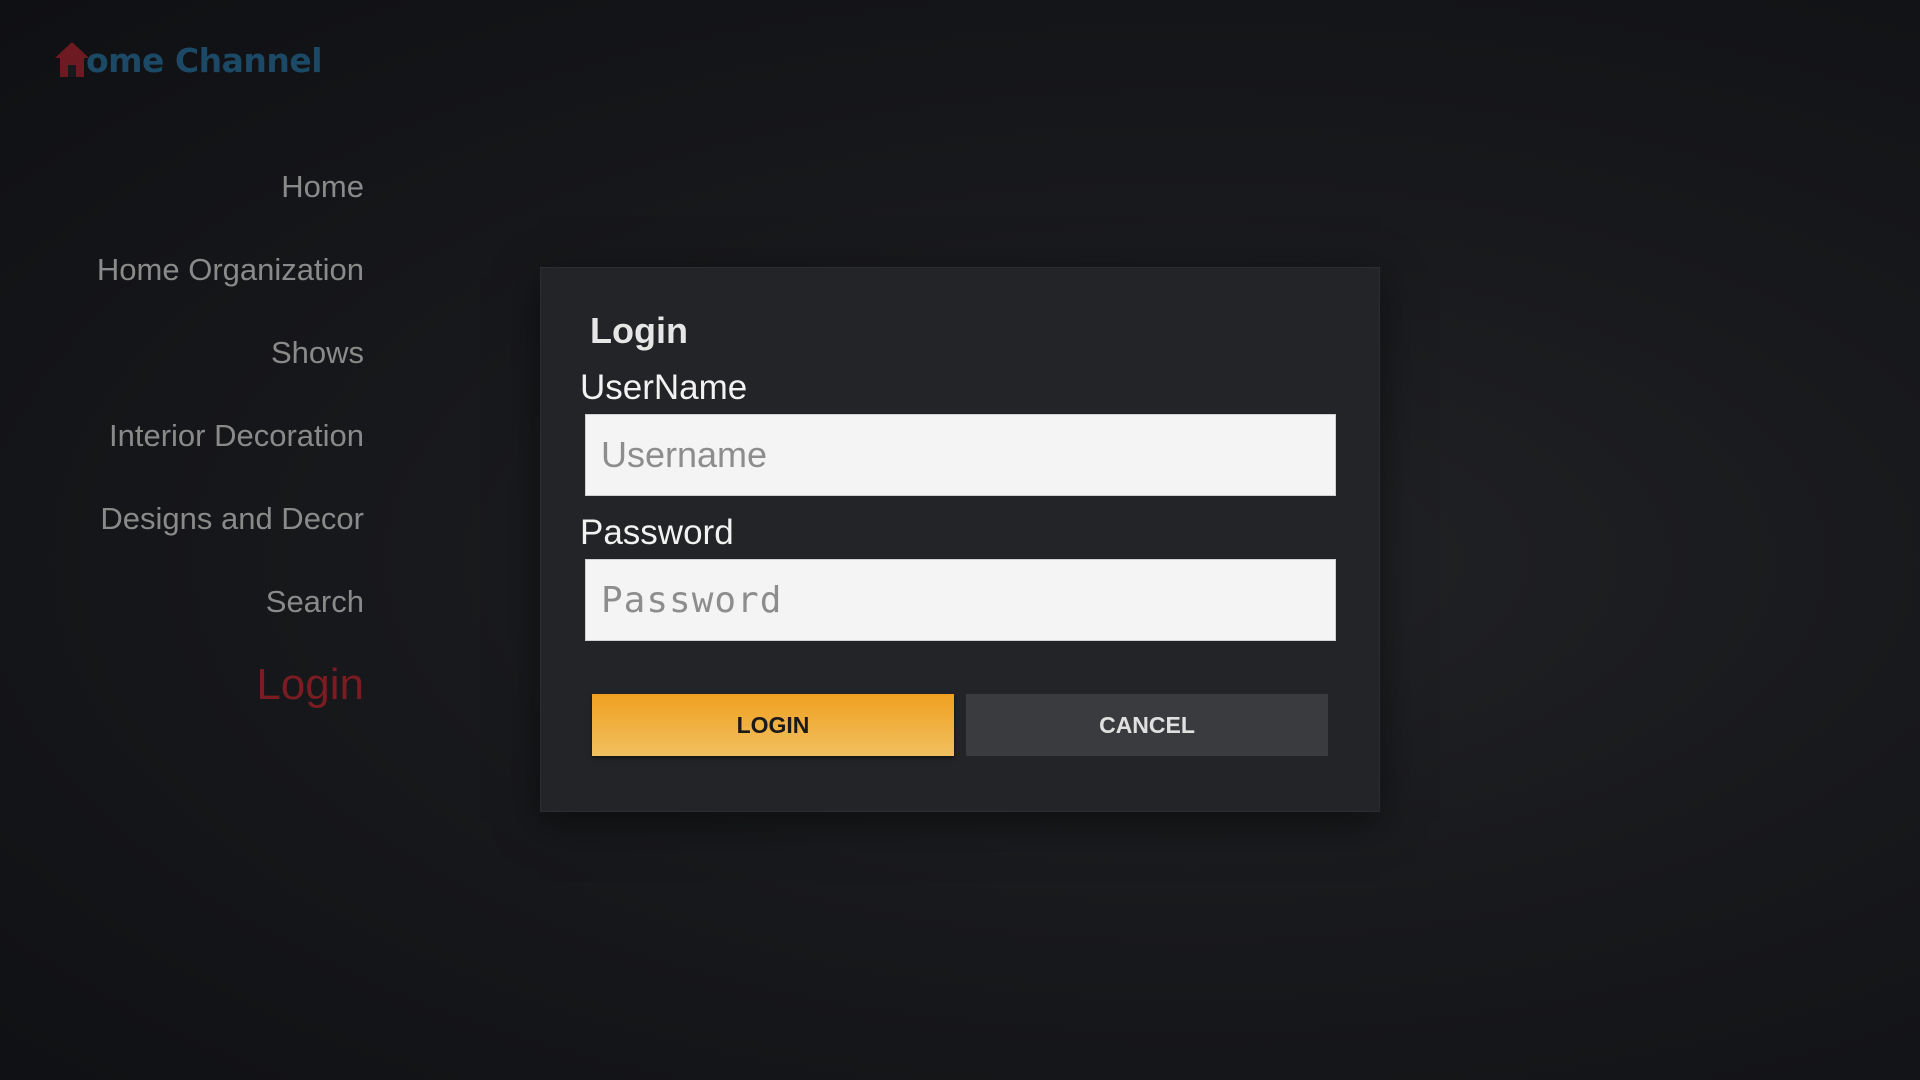  Describe the element at coordinates (204, 60) in the screenshot. I see `logo-text: ome Channel` at that location.